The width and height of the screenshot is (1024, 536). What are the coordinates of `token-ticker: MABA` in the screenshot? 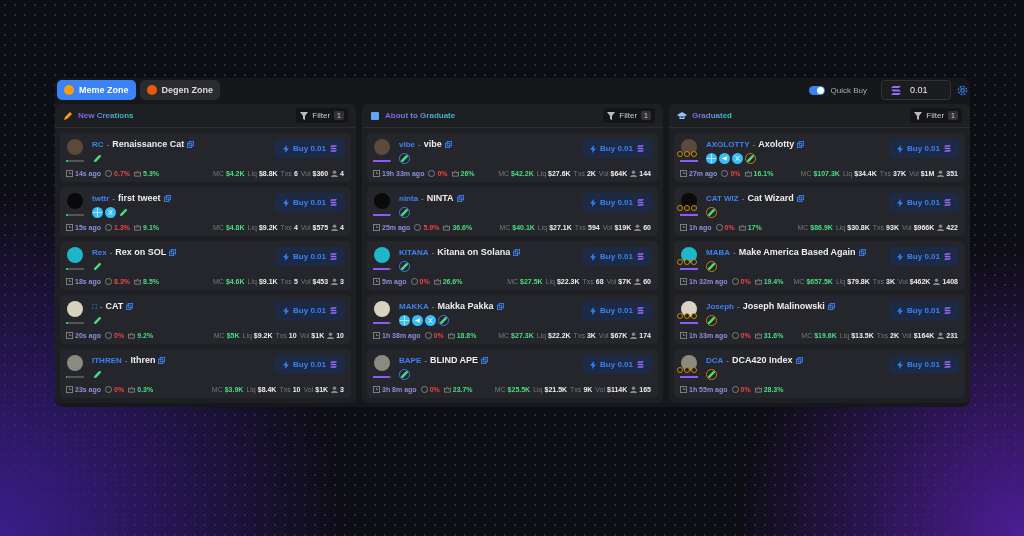 It's located at (718, 252).